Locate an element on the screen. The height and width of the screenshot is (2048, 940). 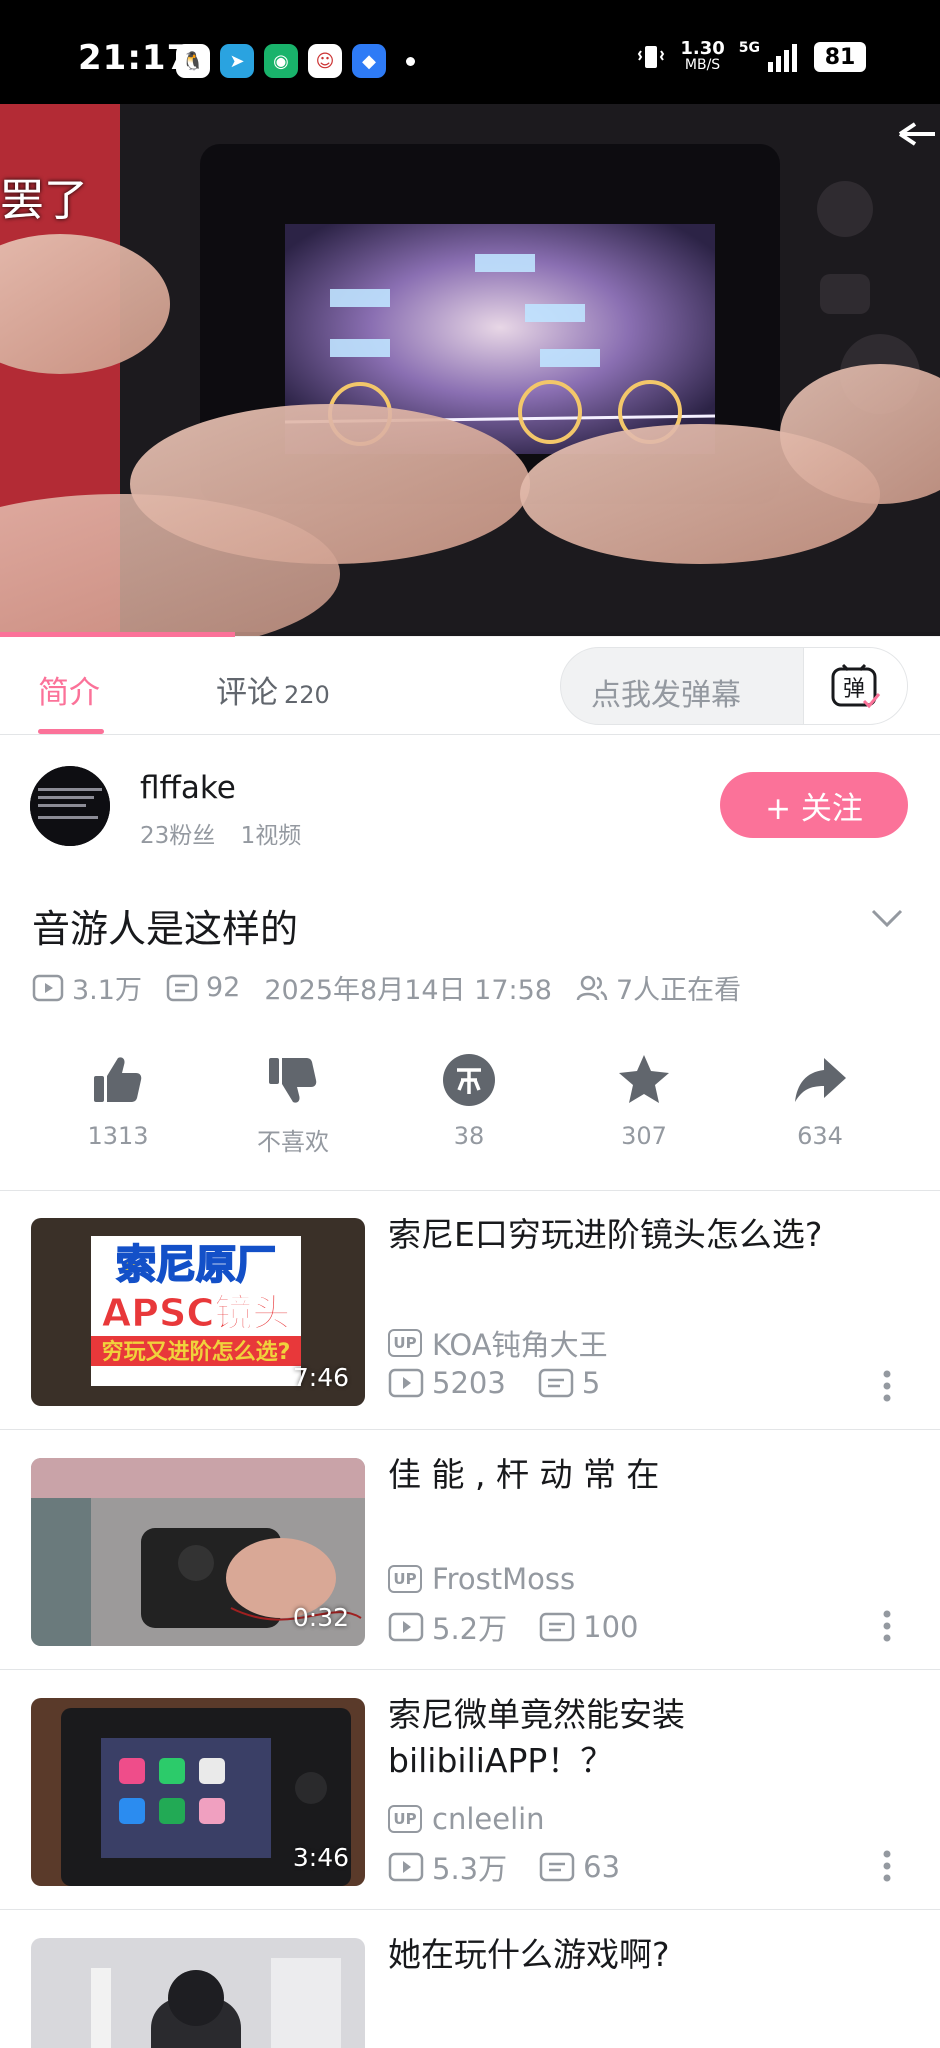
related-video-4: 她在玩什么游戏啊? is located at coordinates (470, 1979).